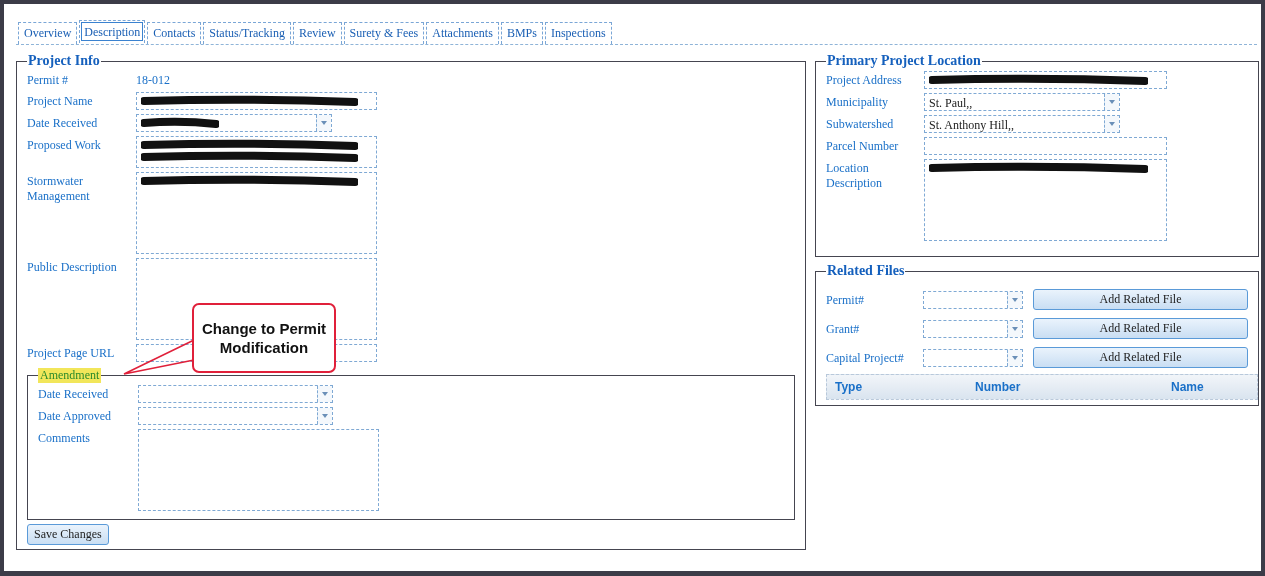  I want to click on field-label: Project Address, so click(864, 80).